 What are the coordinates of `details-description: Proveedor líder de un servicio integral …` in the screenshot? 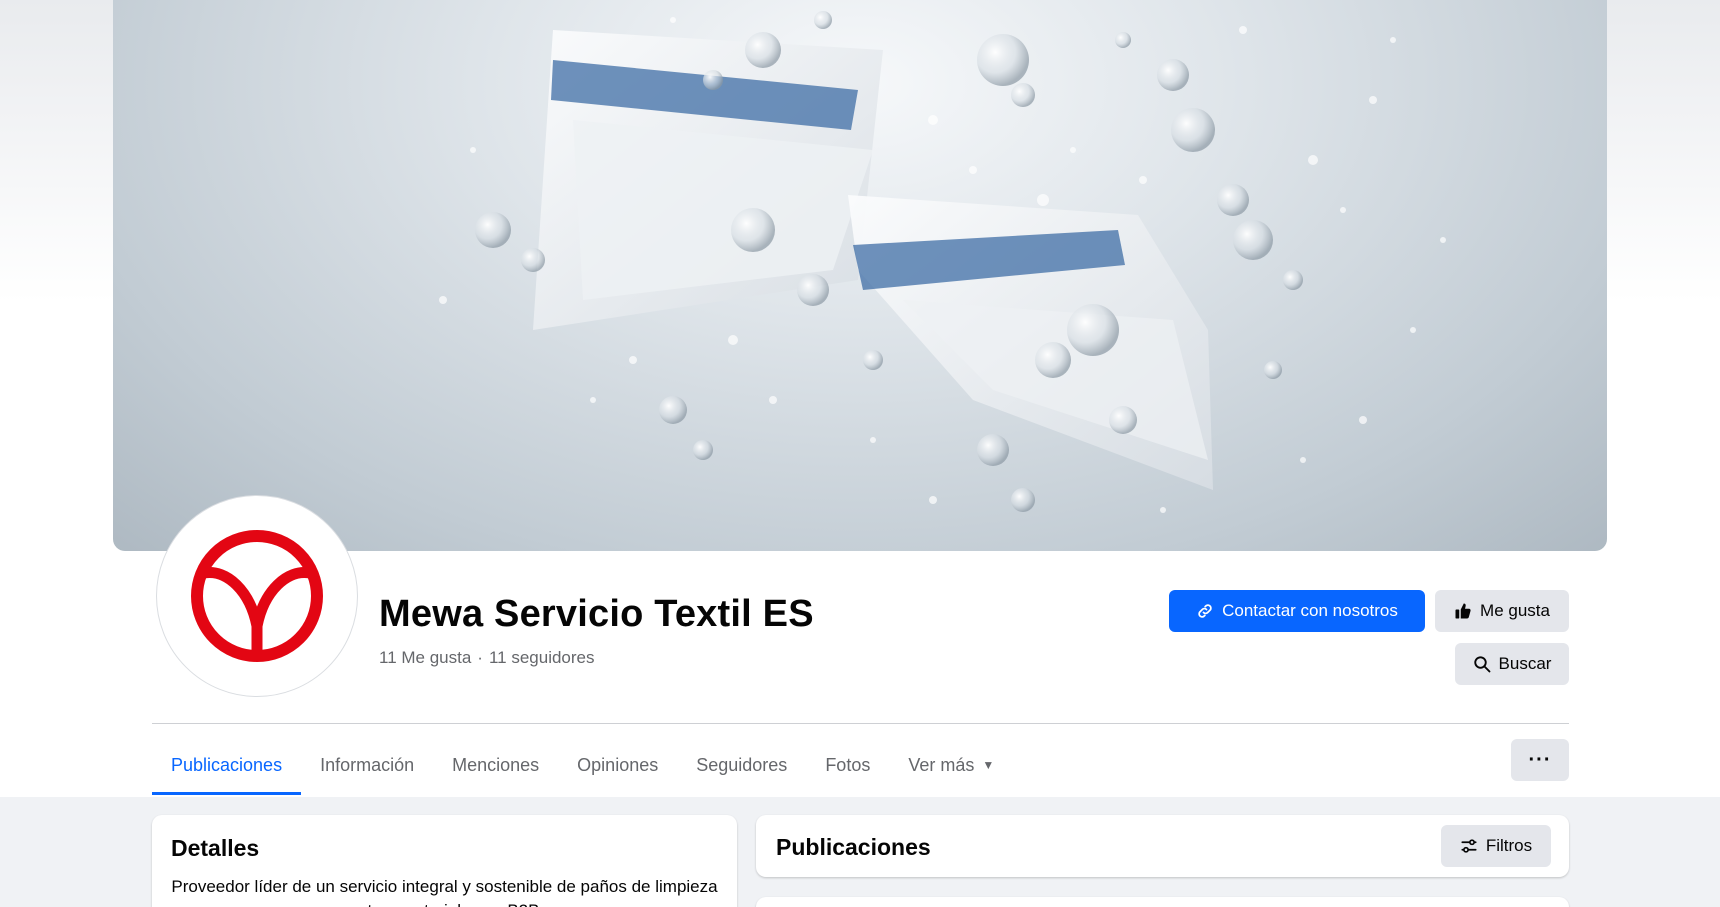 It's located at (444, 892).